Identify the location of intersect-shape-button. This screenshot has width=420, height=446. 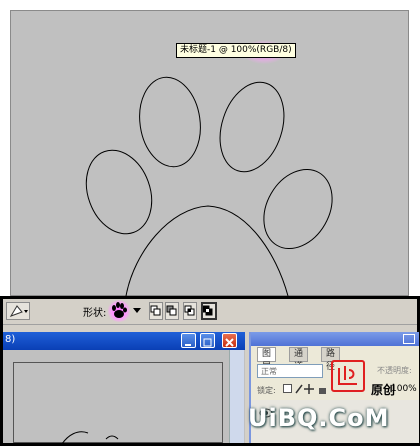
(190, 311).